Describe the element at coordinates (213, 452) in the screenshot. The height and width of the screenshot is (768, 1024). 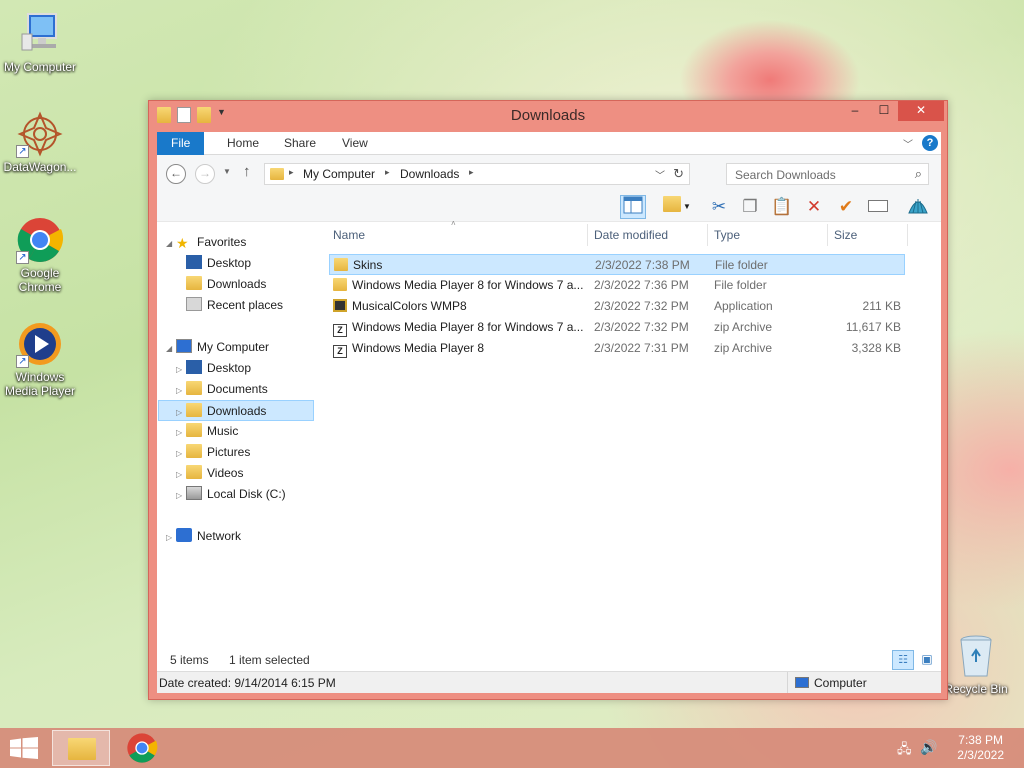
I see `nav-computer-pictures: ▷ Pictures` at that location.